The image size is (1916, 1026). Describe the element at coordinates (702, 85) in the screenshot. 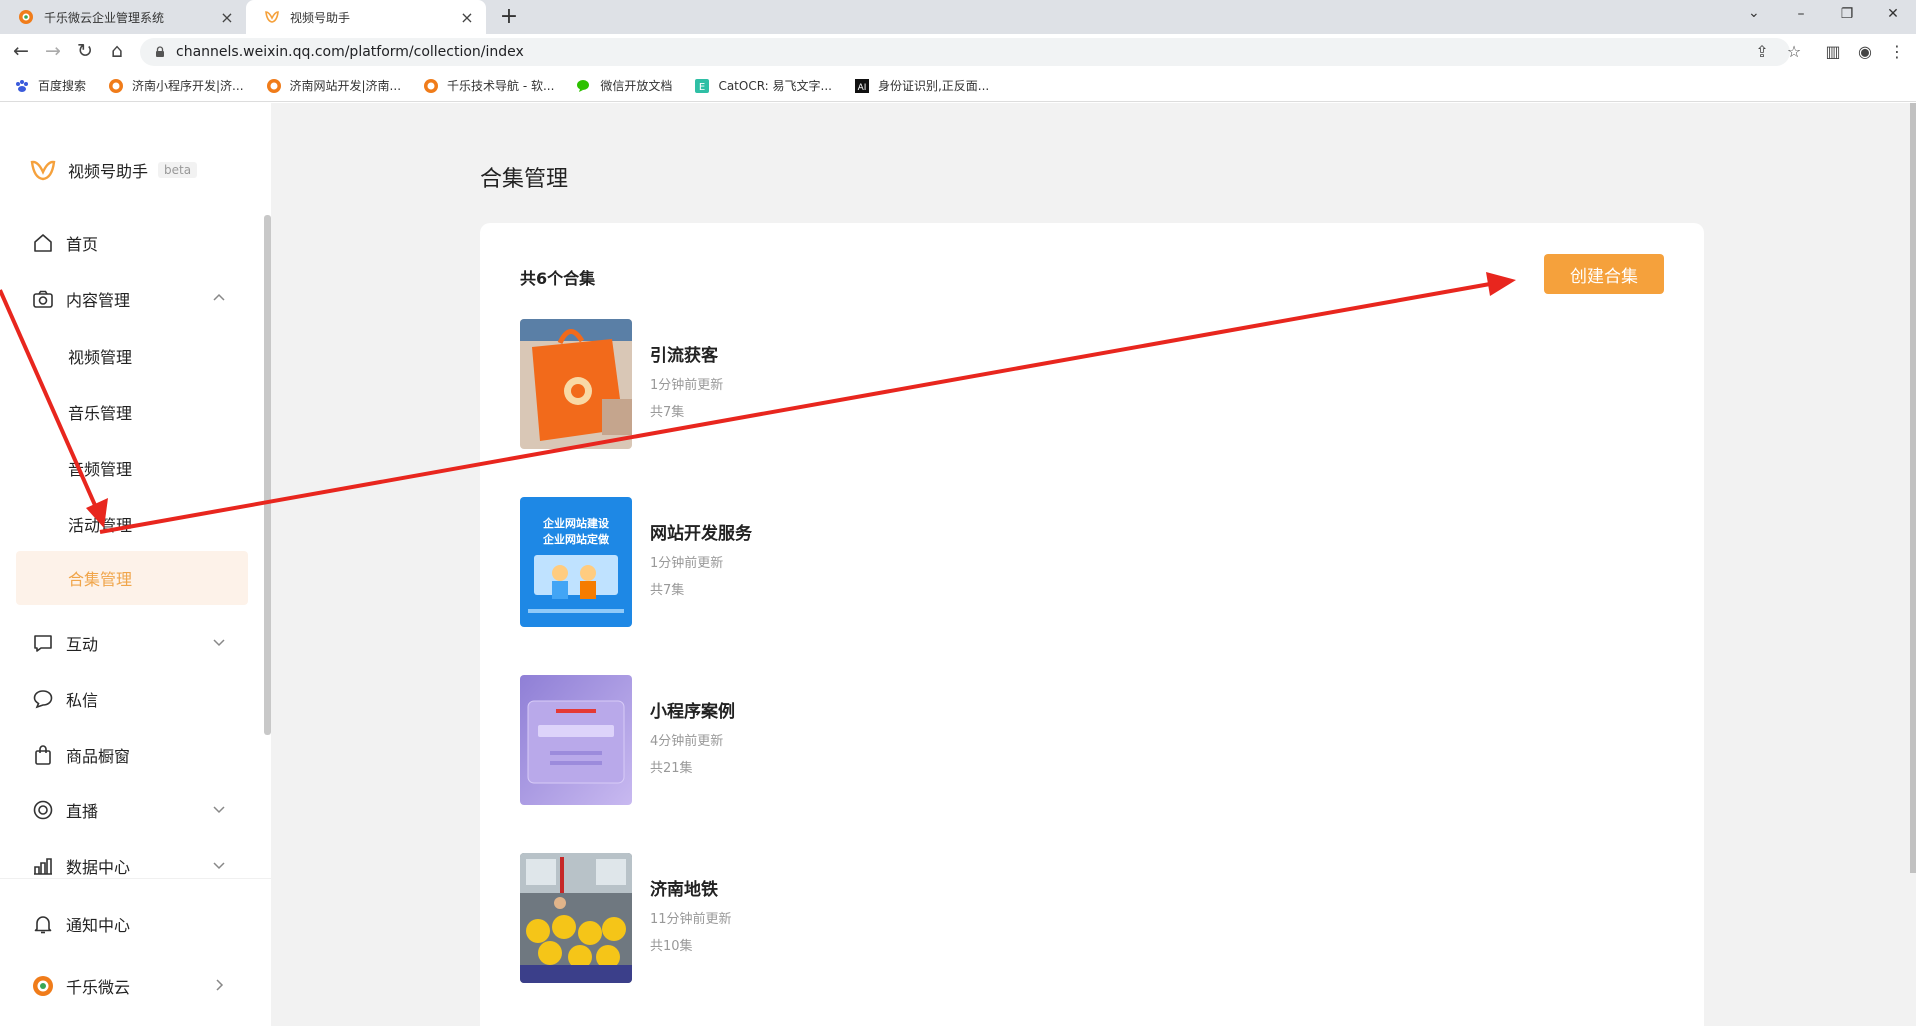

I see `catocr-icon: E` at that location.